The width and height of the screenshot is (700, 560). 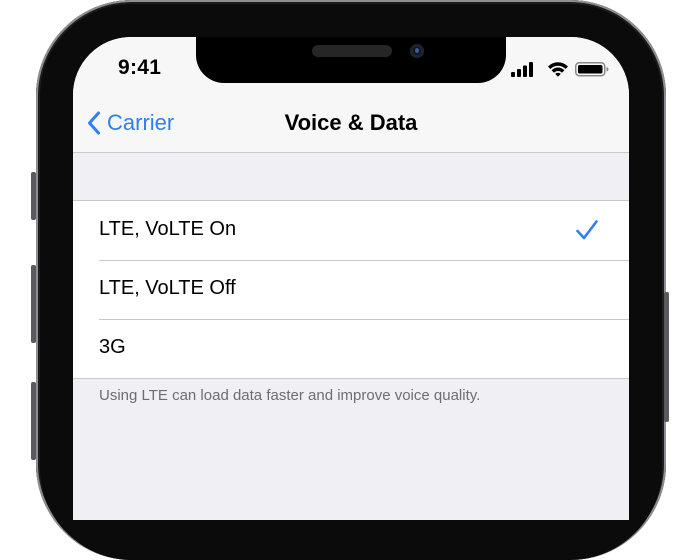 I want to click on status-icons, so click(x=560, y=69).